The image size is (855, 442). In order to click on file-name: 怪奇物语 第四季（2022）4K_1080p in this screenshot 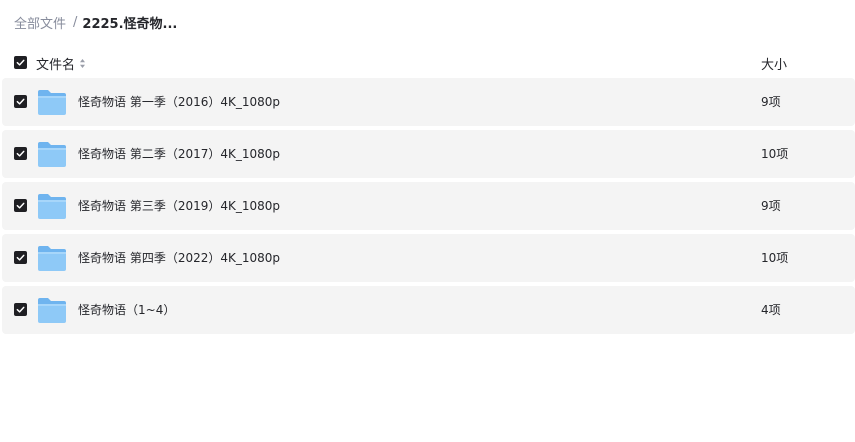, I will do `click(179, 257)`.